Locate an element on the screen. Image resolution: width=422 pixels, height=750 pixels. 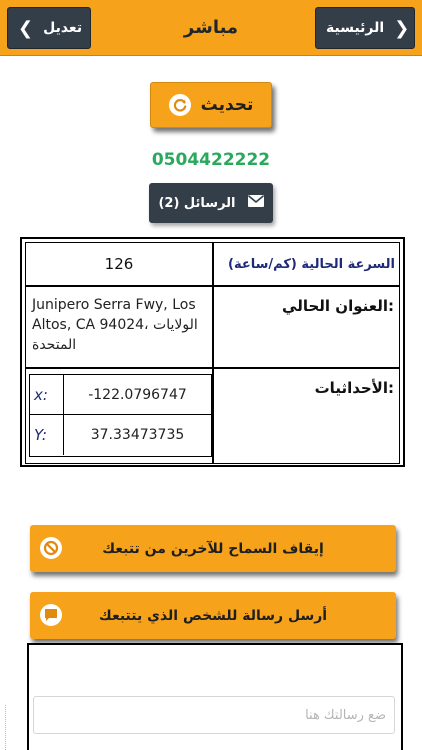
coordinates-label: الأحداثيات: is located at coordinates (306, 416).